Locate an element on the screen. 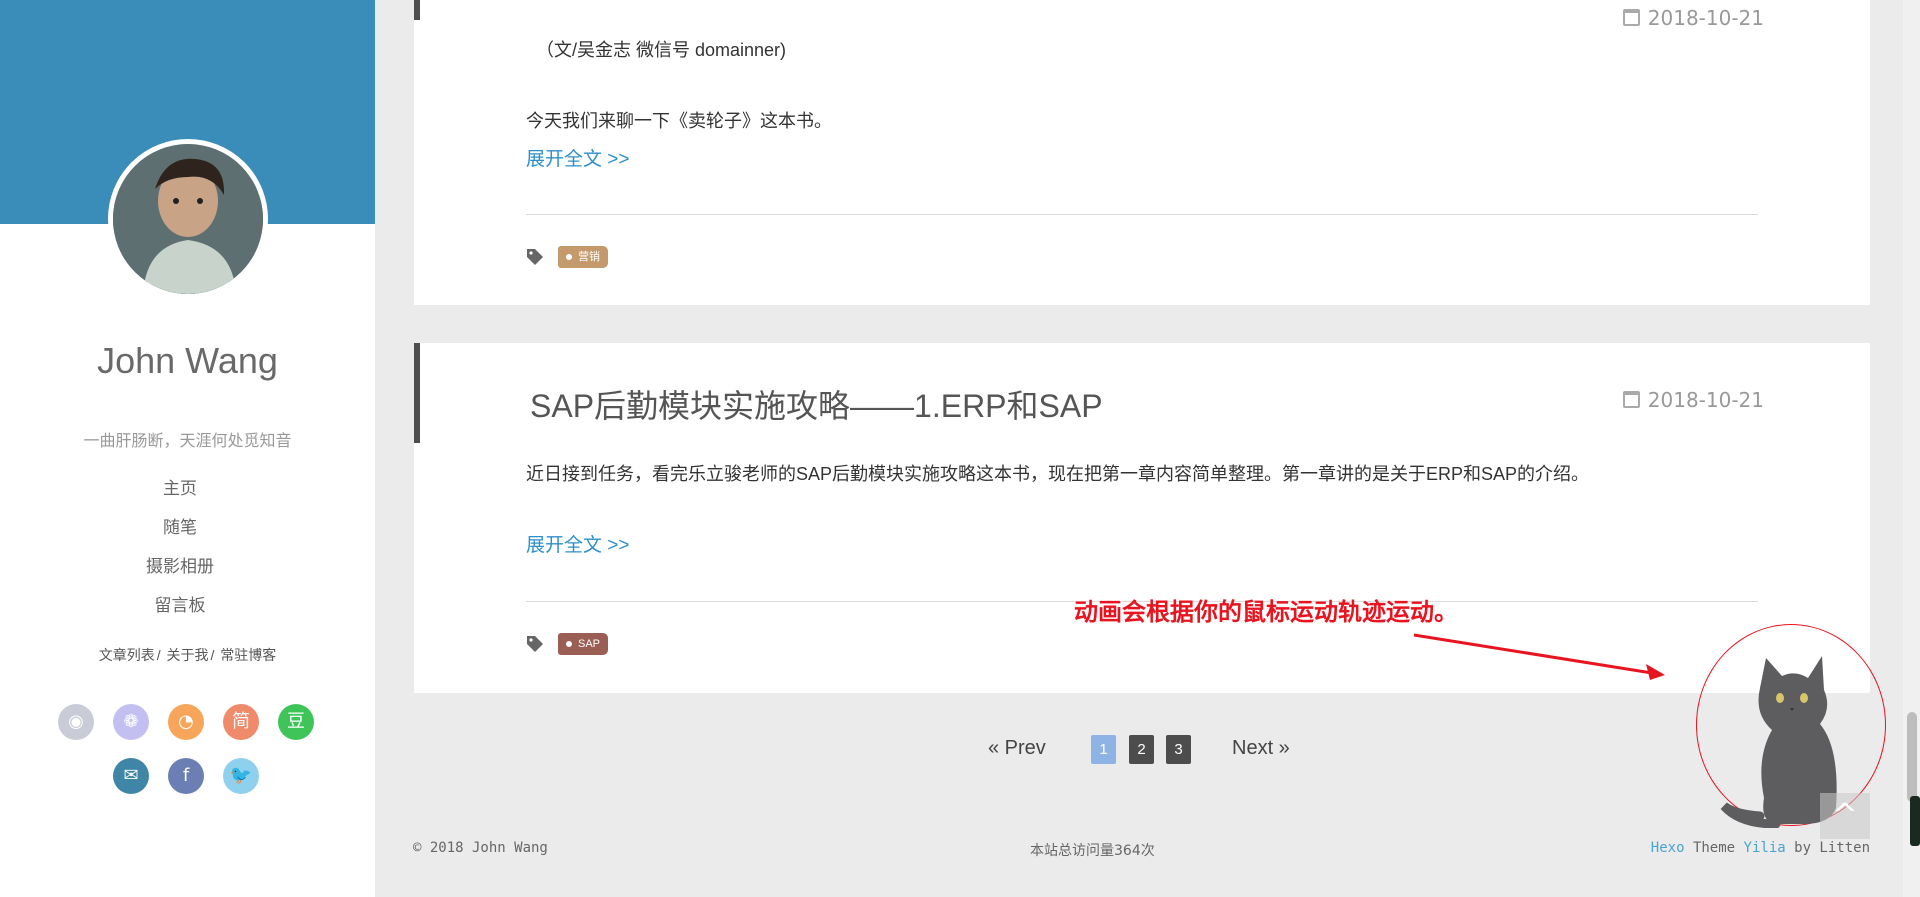 This screenshot has height=897, width=1920. next-page-link: Next » is located at coordinates (1261, 748).